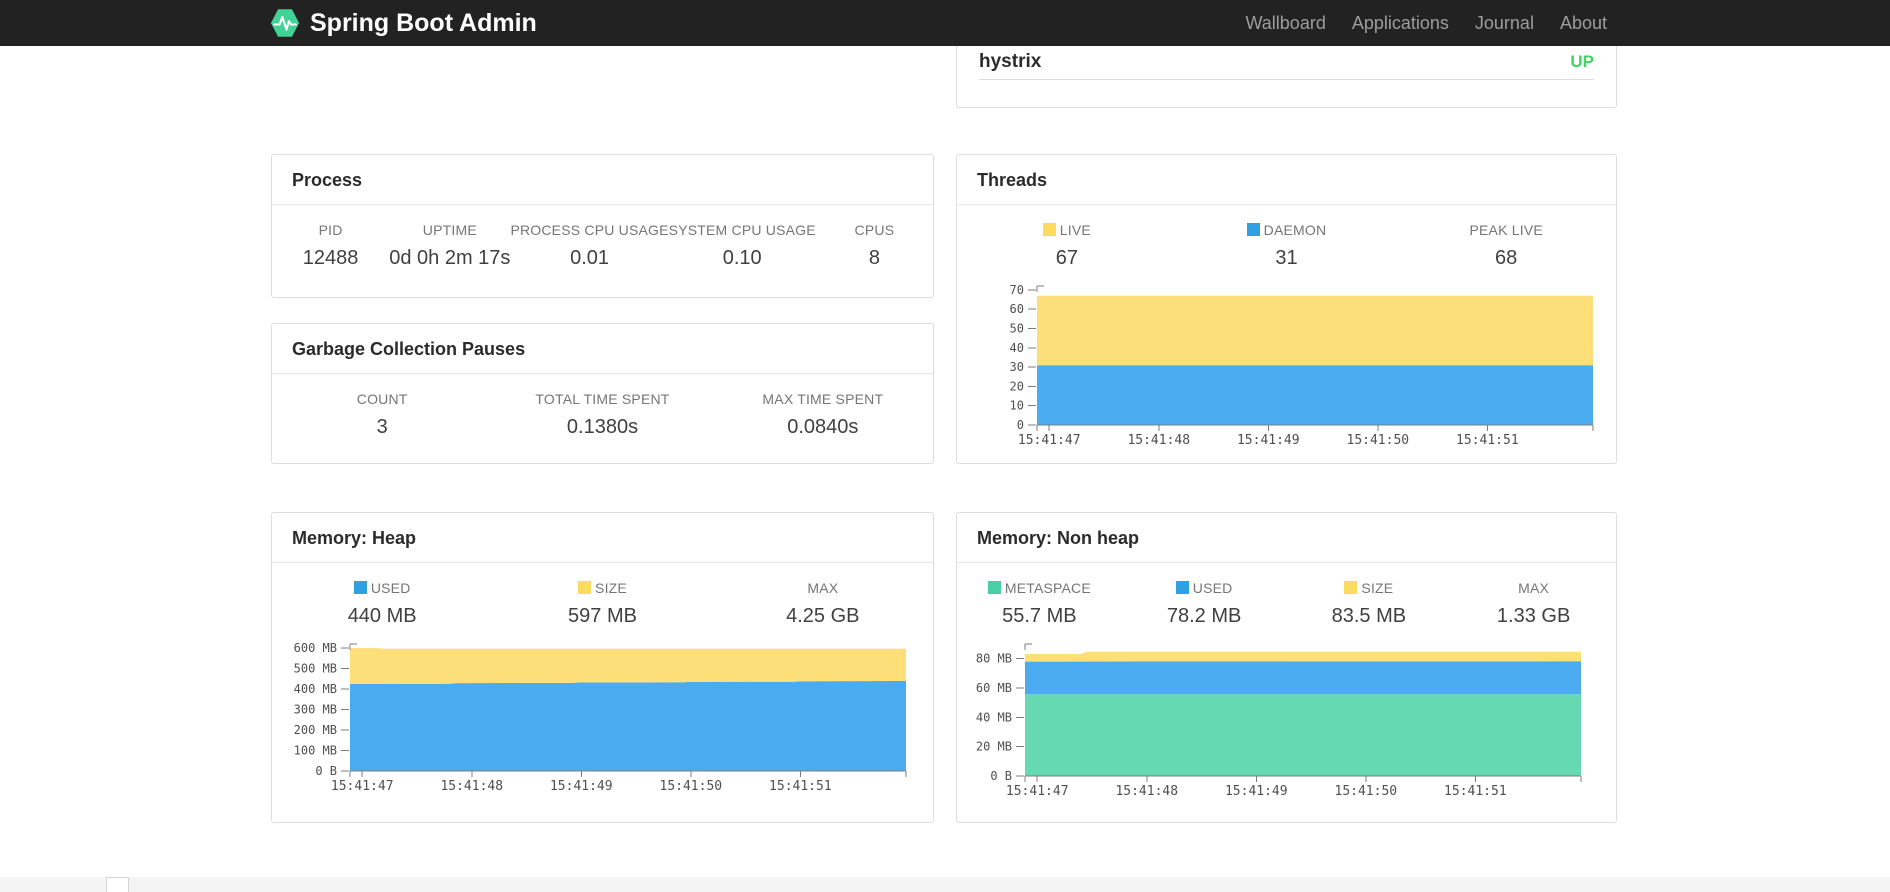 The height and width of the screenshot is (892, 1890). I want to click on stat-max-time-spent: MAX TIME SPENT 0.0840s, so click(823, 415).